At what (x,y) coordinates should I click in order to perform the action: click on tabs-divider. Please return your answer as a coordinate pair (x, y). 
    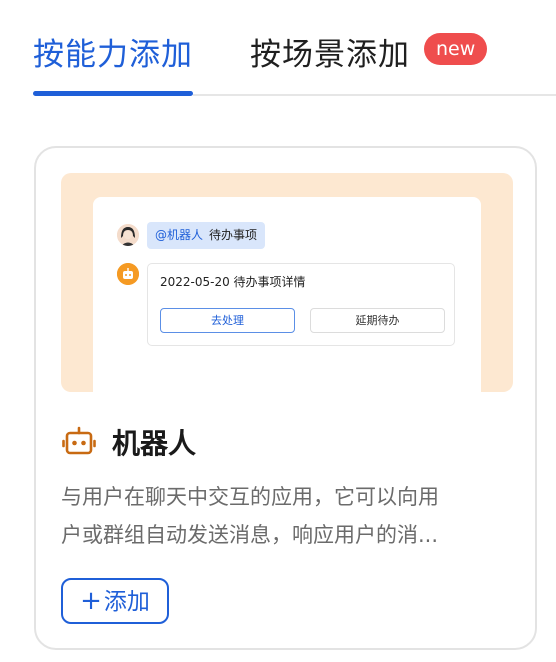
    Looking at the image, I should click on (374, 95).